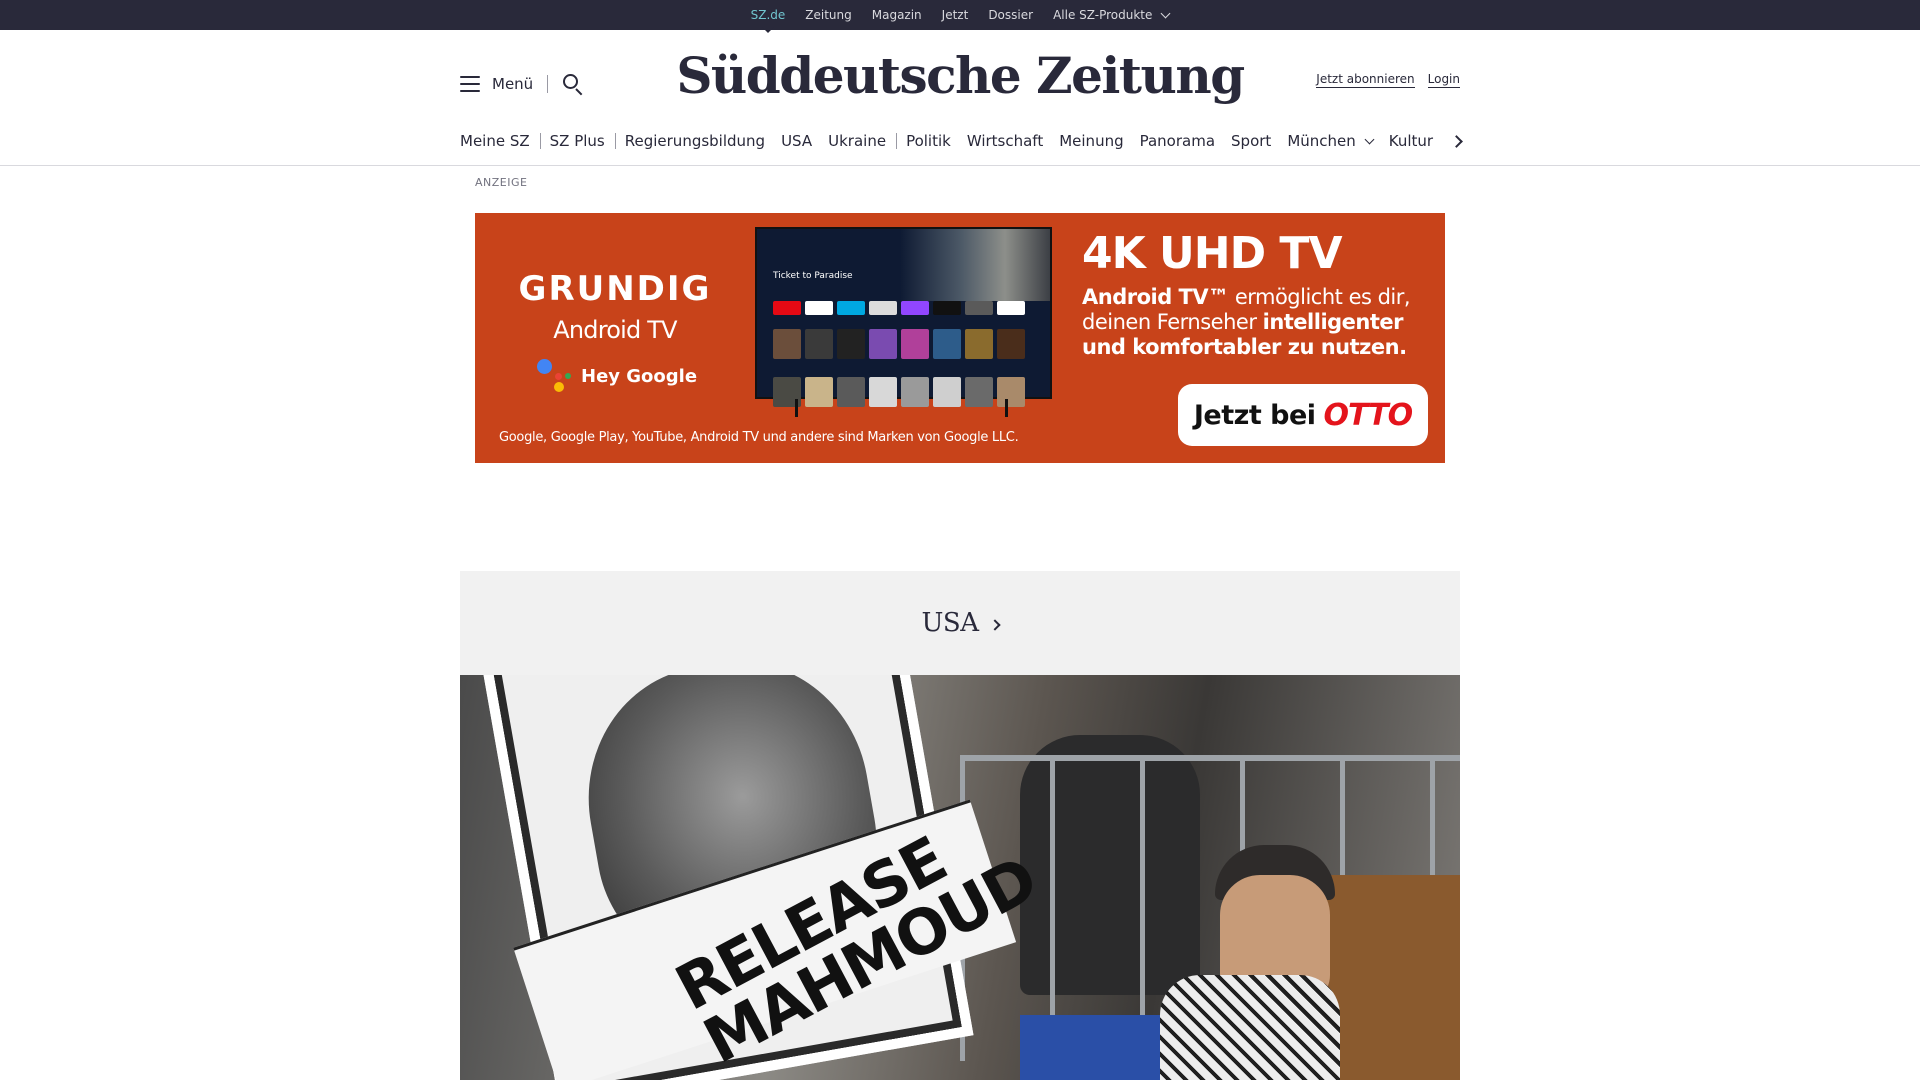 Image resolution: width=1920 pixels, height=1080 pixels. What do you see at coordinates (796, 141) in the screenshot?
I see `nav-item-usa: USA` at bounding box center [796, 141].